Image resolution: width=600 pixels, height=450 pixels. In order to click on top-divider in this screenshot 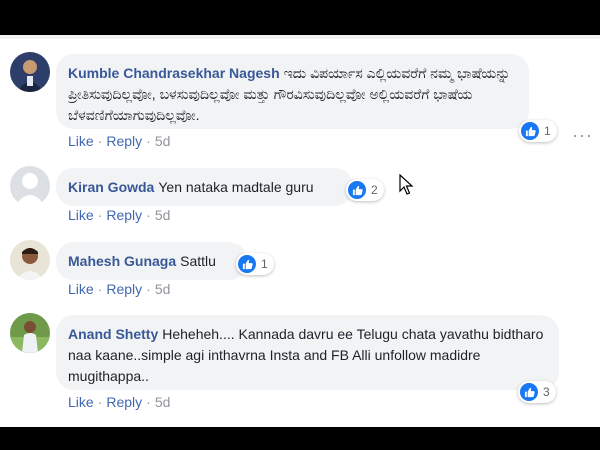, I will do `click(300, 37)`.